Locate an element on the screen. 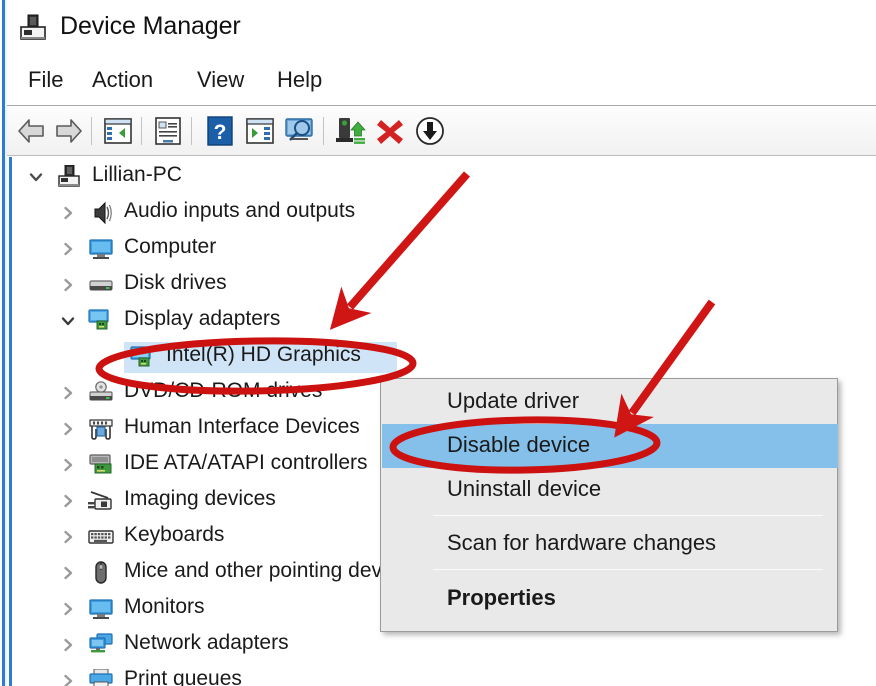  context-menu-item-label: Scan for hardware changes is located at coordinates (582, 542).